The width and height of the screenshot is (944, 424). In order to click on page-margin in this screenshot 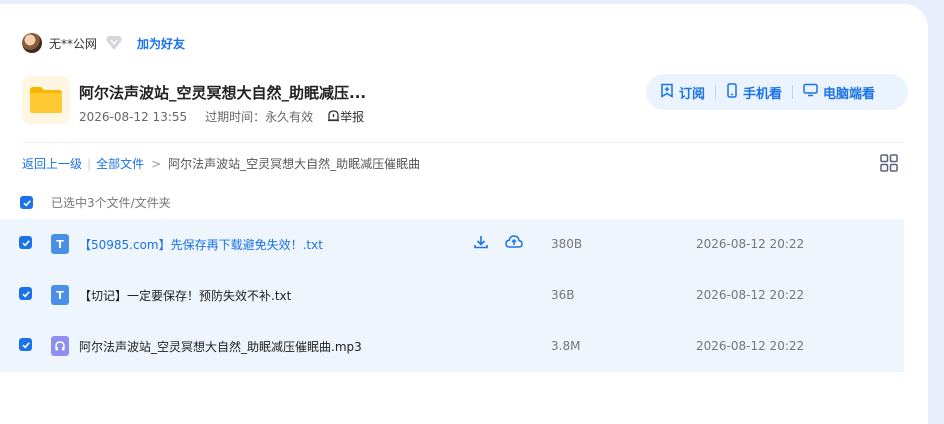, I will do `click(937, 210)`.